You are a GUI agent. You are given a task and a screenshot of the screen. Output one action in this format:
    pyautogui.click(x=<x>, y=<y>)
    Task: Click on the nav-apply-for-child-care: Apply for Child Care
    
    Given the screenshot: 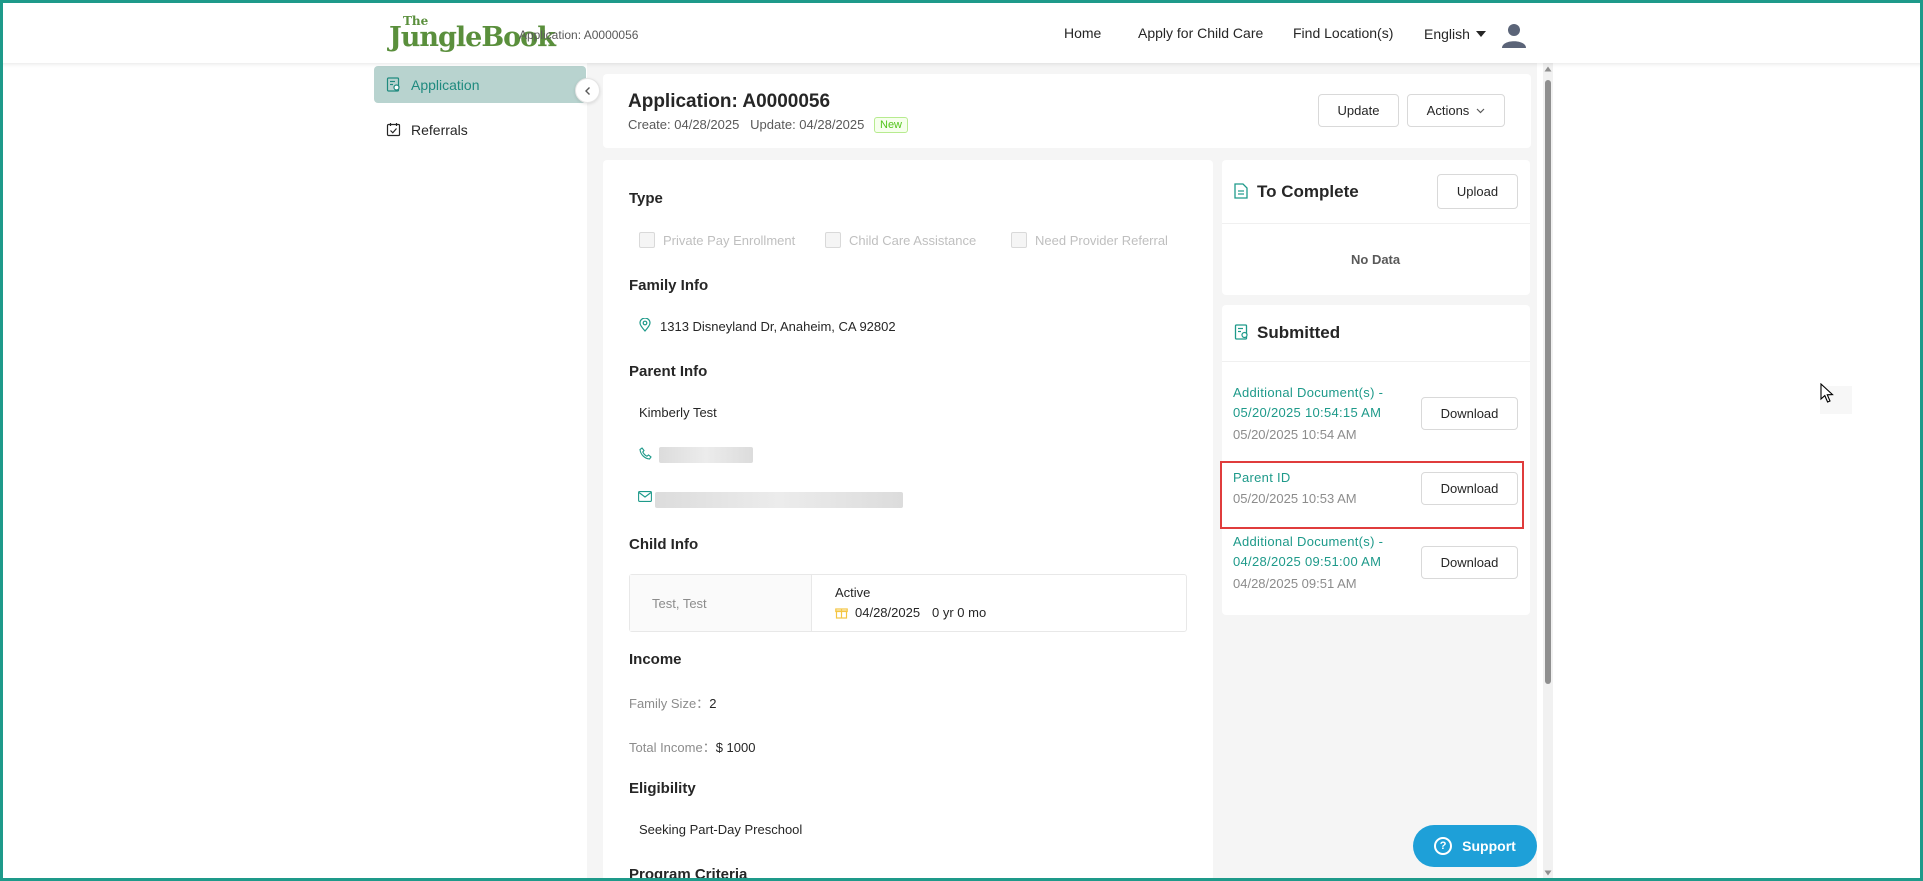 What is the action you would take?
    pyautogui.click(x=1200, y=33)
    